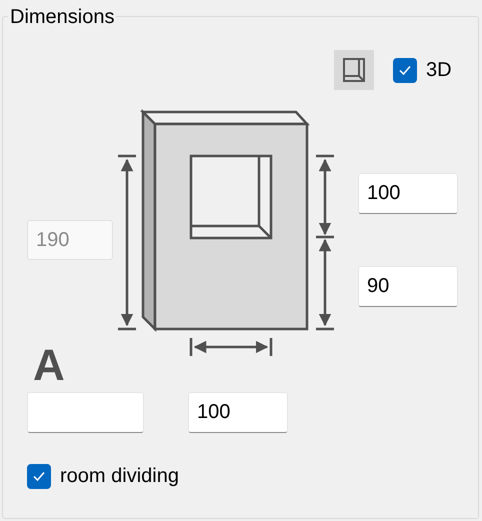 The width and height of the screenshot is (482, 521). Describe the element at coordinates (49, 366) in the screenshot. I see `section-letter: A` at that location.